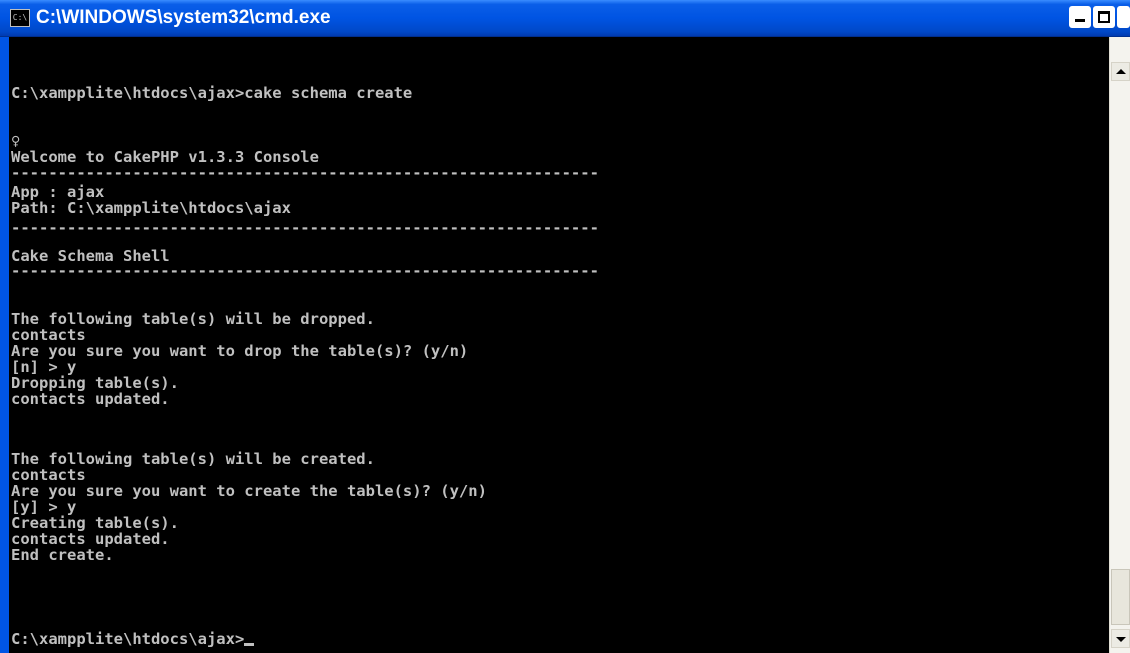  What do you see at coordinates (565, 18) in the screenshot?
I see `title-bar: C:\ C:\WINDOWS\system32\cmd.exe` at bounding box center [565, 18].